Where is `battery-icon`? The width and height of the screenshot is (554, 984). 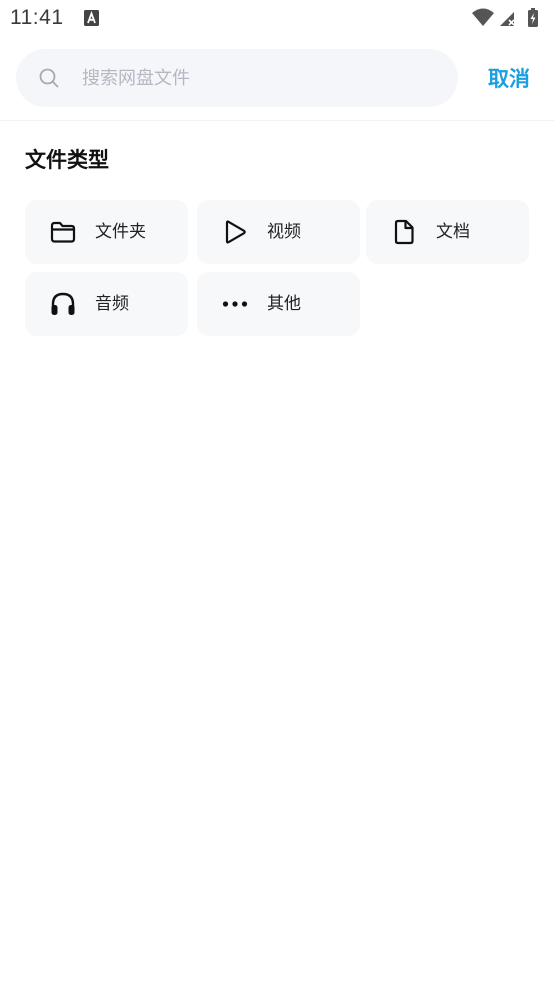
battery-icon is located at coordinates (533, 17).